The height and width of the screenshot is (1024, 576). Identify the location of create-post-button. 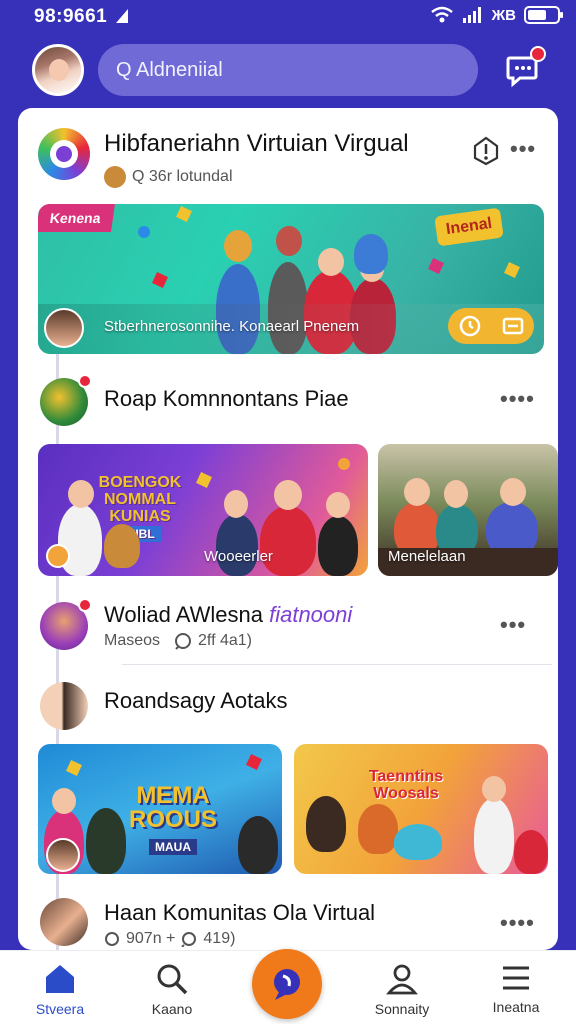
(287, 984).